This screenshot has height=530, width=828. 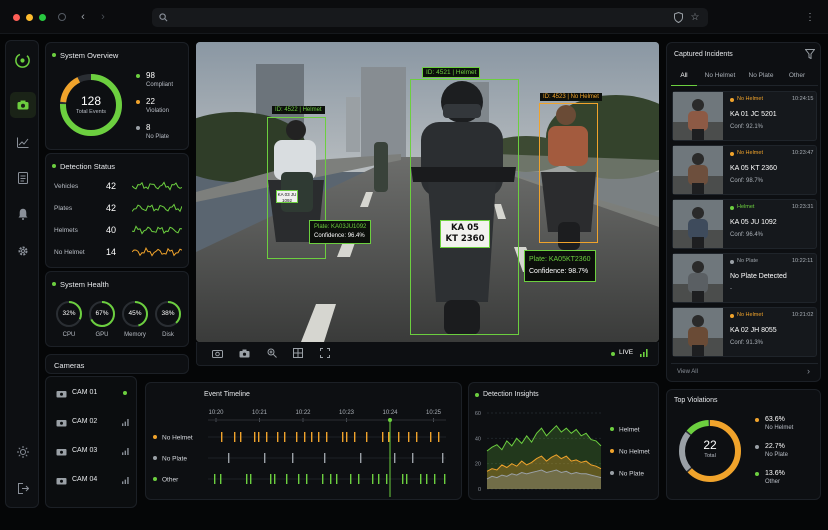 What do you see at coordinates (42, 17) in the screenshot?
I see `maximize-window-button` at bounding box center [42, 17].